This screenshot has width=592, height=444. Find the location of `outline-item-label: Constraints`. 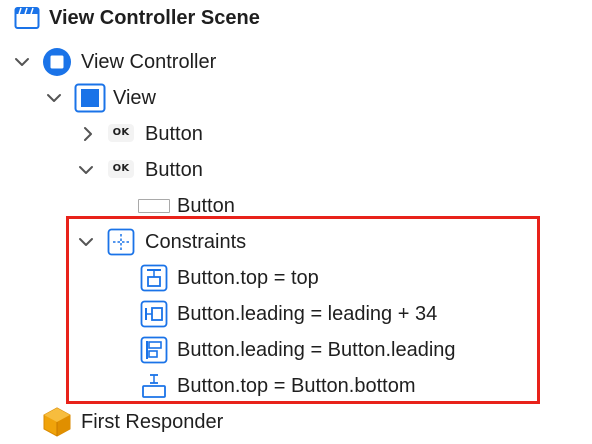

outline-item-label: Constraints is located at coordinates (196, 242).